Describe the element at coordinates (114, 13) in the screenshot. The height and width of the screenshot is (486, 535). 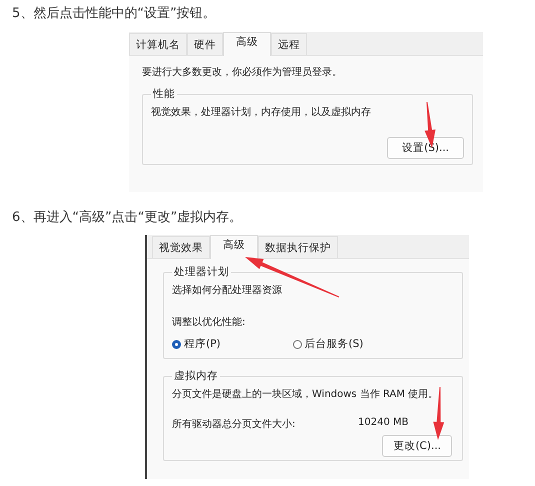
I see `step-caption: 5、然后点击性能中的“设置”按钮。` at that location.